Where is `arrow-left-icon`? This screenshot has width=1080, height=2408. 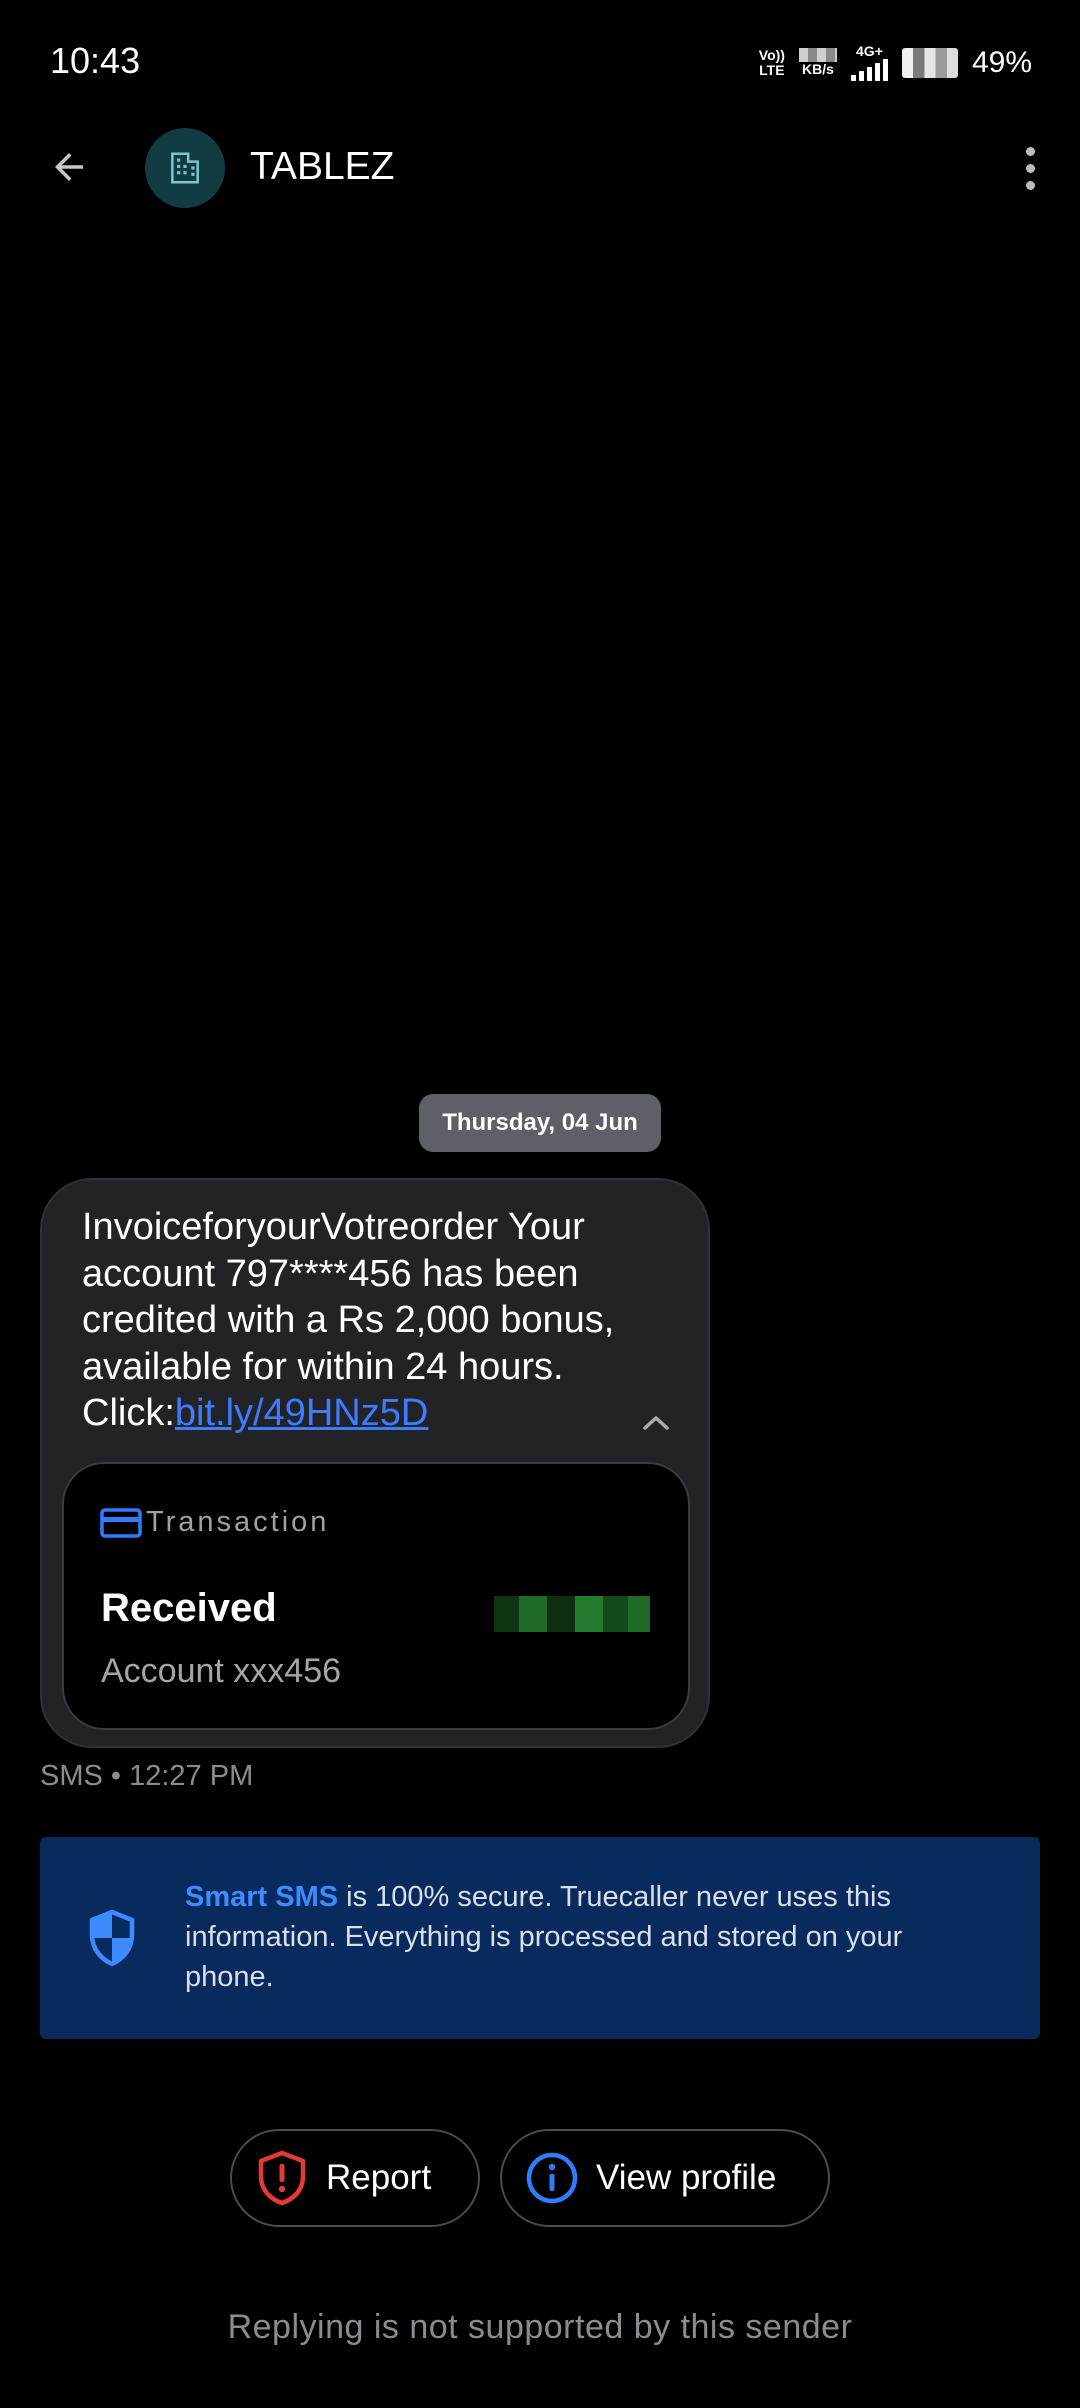
arrow-left-icon is located at coordinates (69, 167).